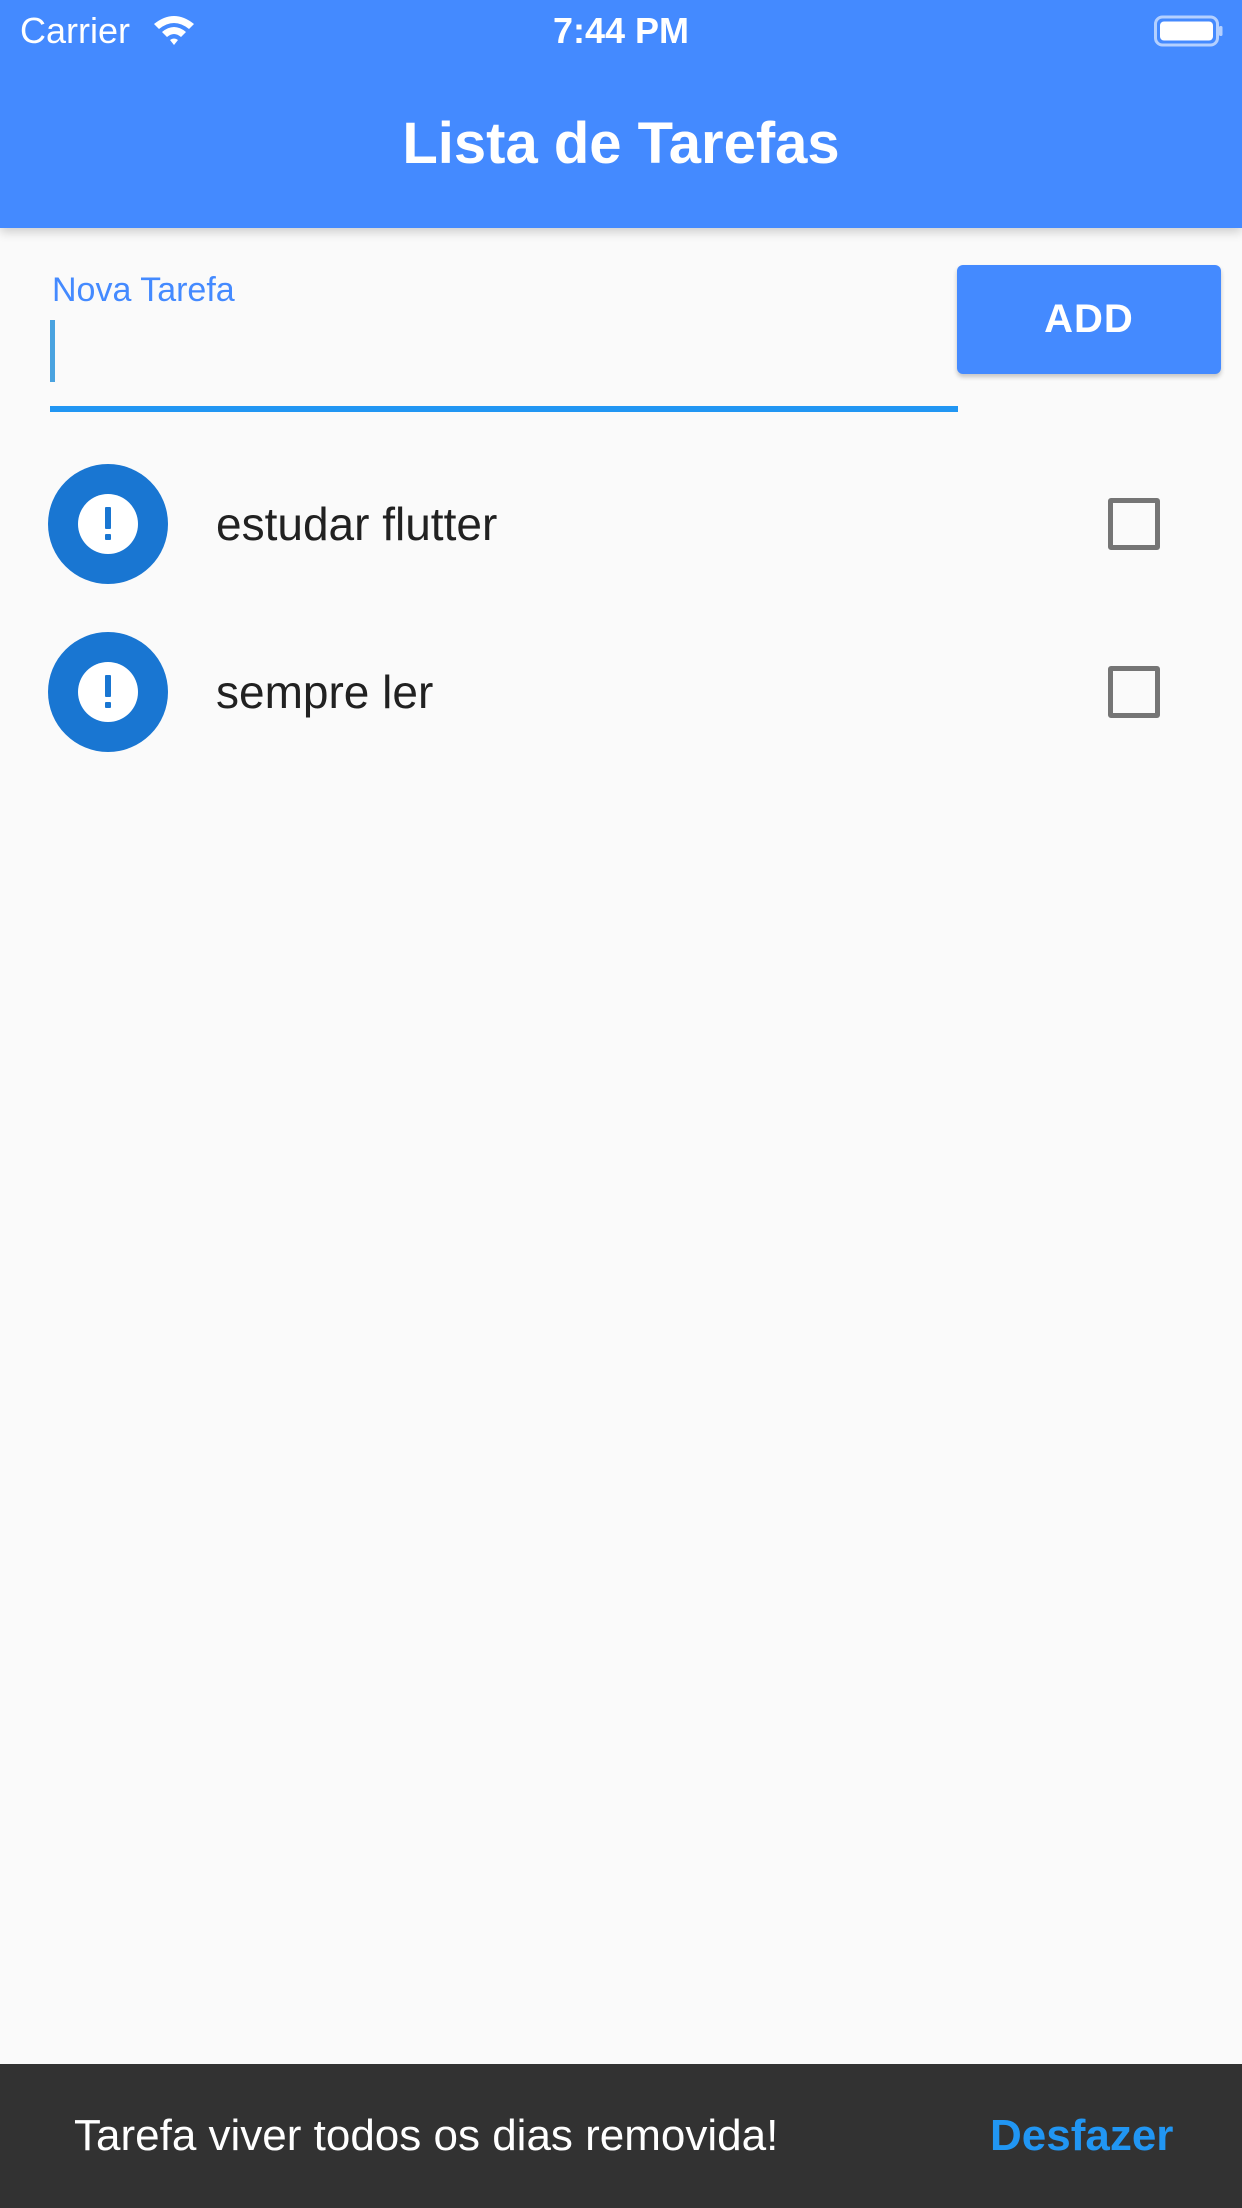 Image resolution: width=1242 pixels, height=2208 pixels. I want to click on input-underline, so click(504, 409).